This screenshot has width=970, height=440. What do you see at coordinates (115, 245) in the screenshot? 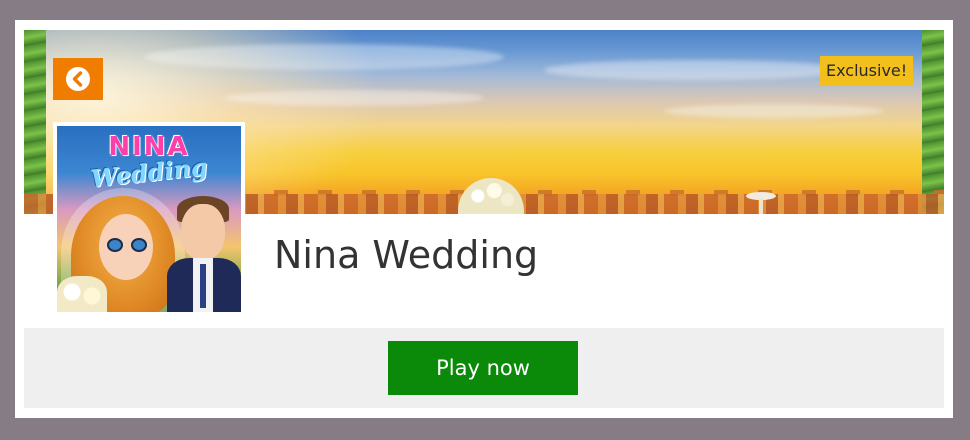
I see `thumbnail-bride-eye-left` at bounding box center [115, 245].